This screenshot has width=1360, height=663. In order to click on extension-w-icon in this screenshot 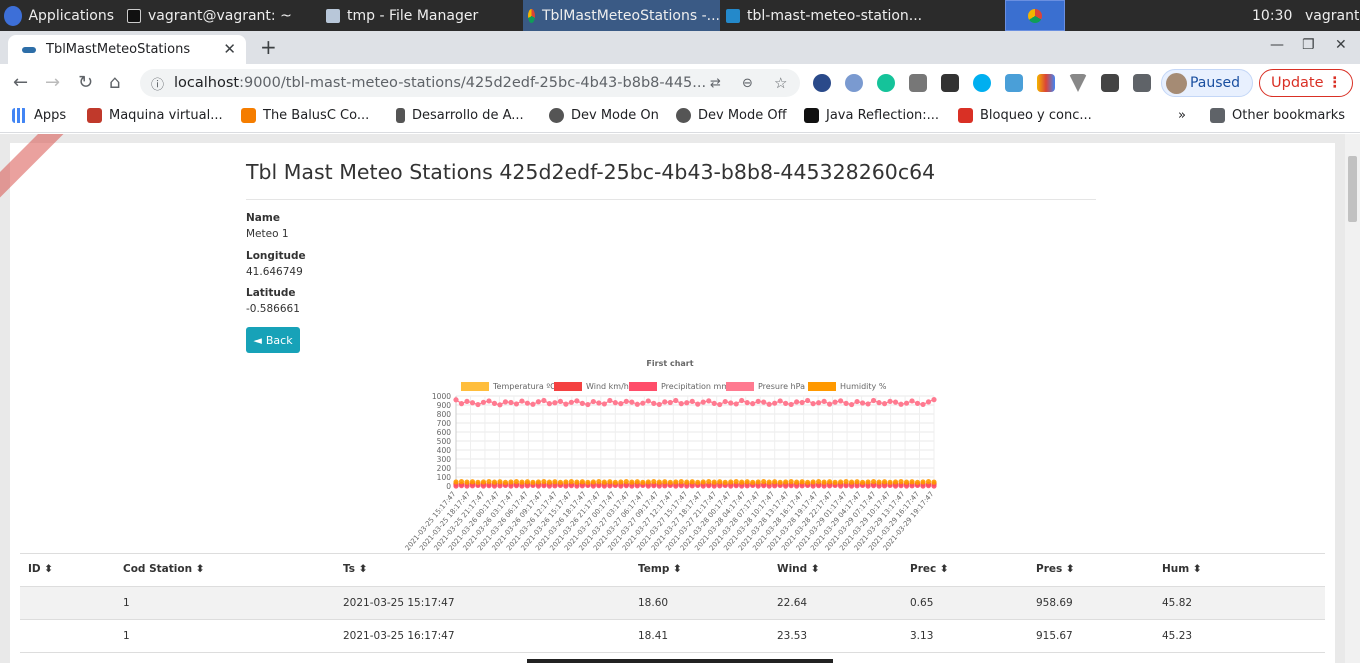, I will do `click(1046, 83)`.